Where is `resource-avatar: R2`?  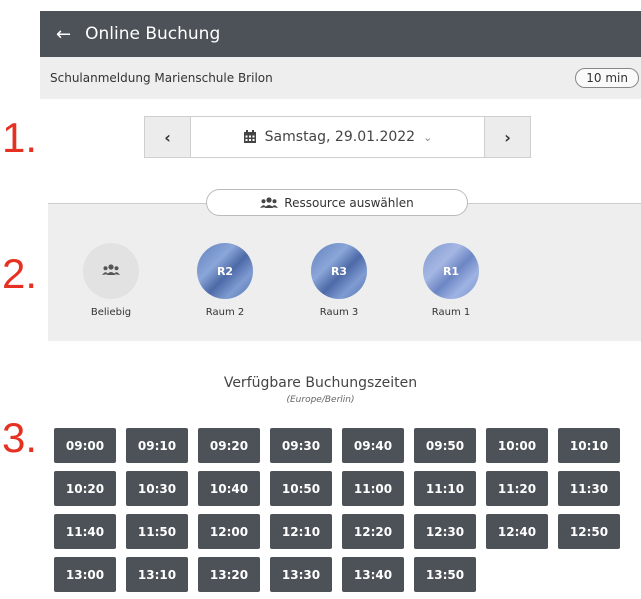 resource-avatar: R2 is located at coordinates (225, 271).